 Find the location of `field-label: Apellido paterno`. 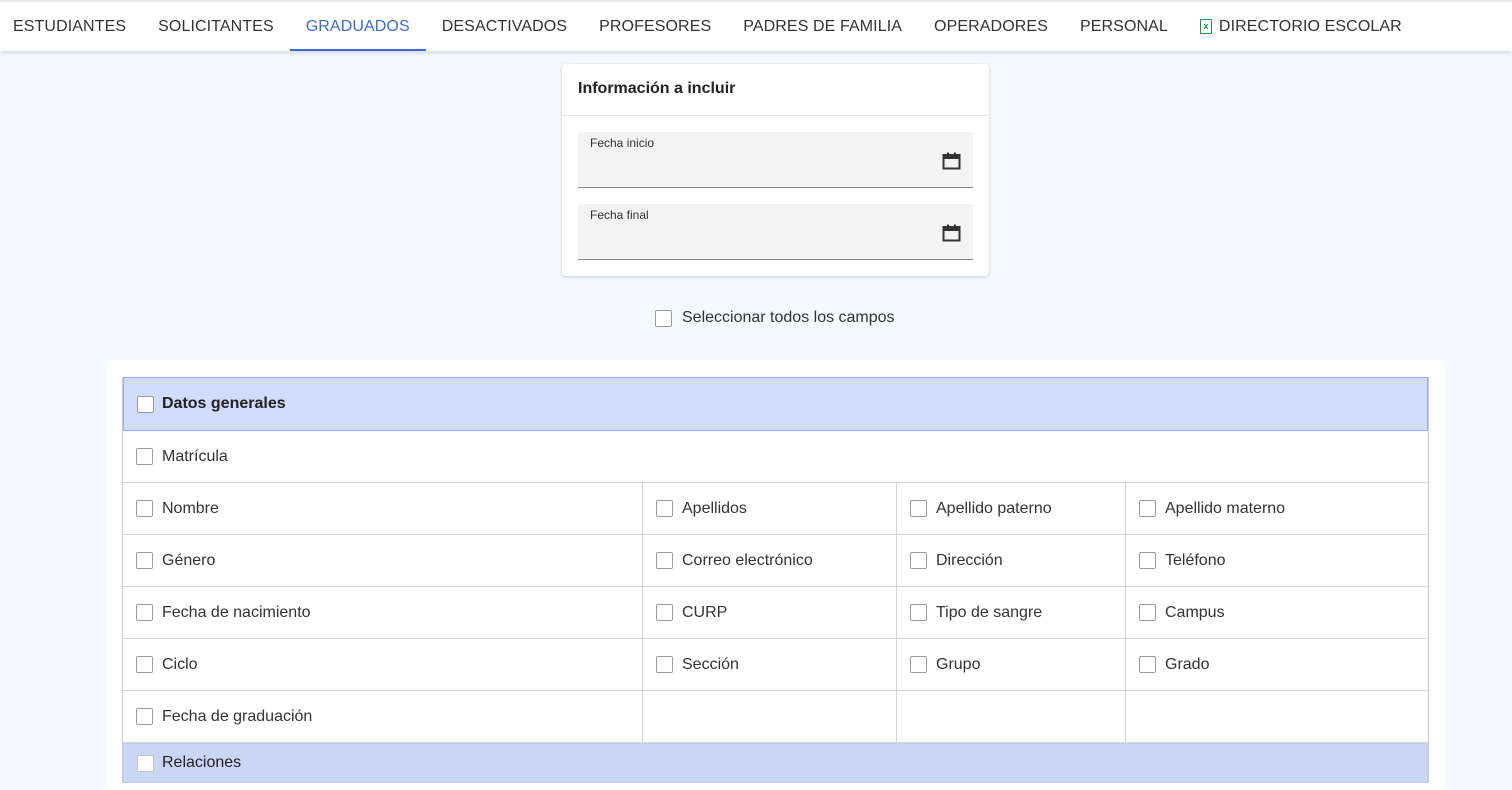

field-label: Apellido paterno is located at coordinates (994, 508).